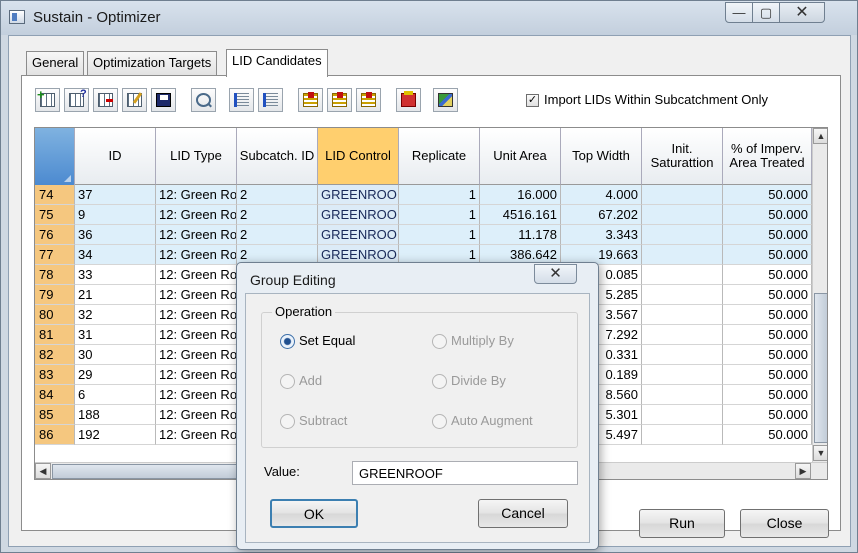 The width and height of the screenshot is (858, 553). I want to click on column-header: ID, so click(115, 156).